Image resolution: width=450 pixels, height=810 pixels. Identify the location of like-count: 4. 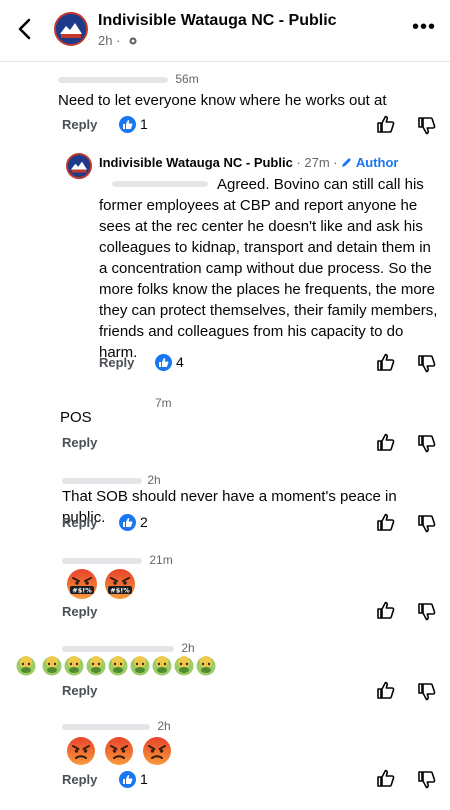
(180, 362).